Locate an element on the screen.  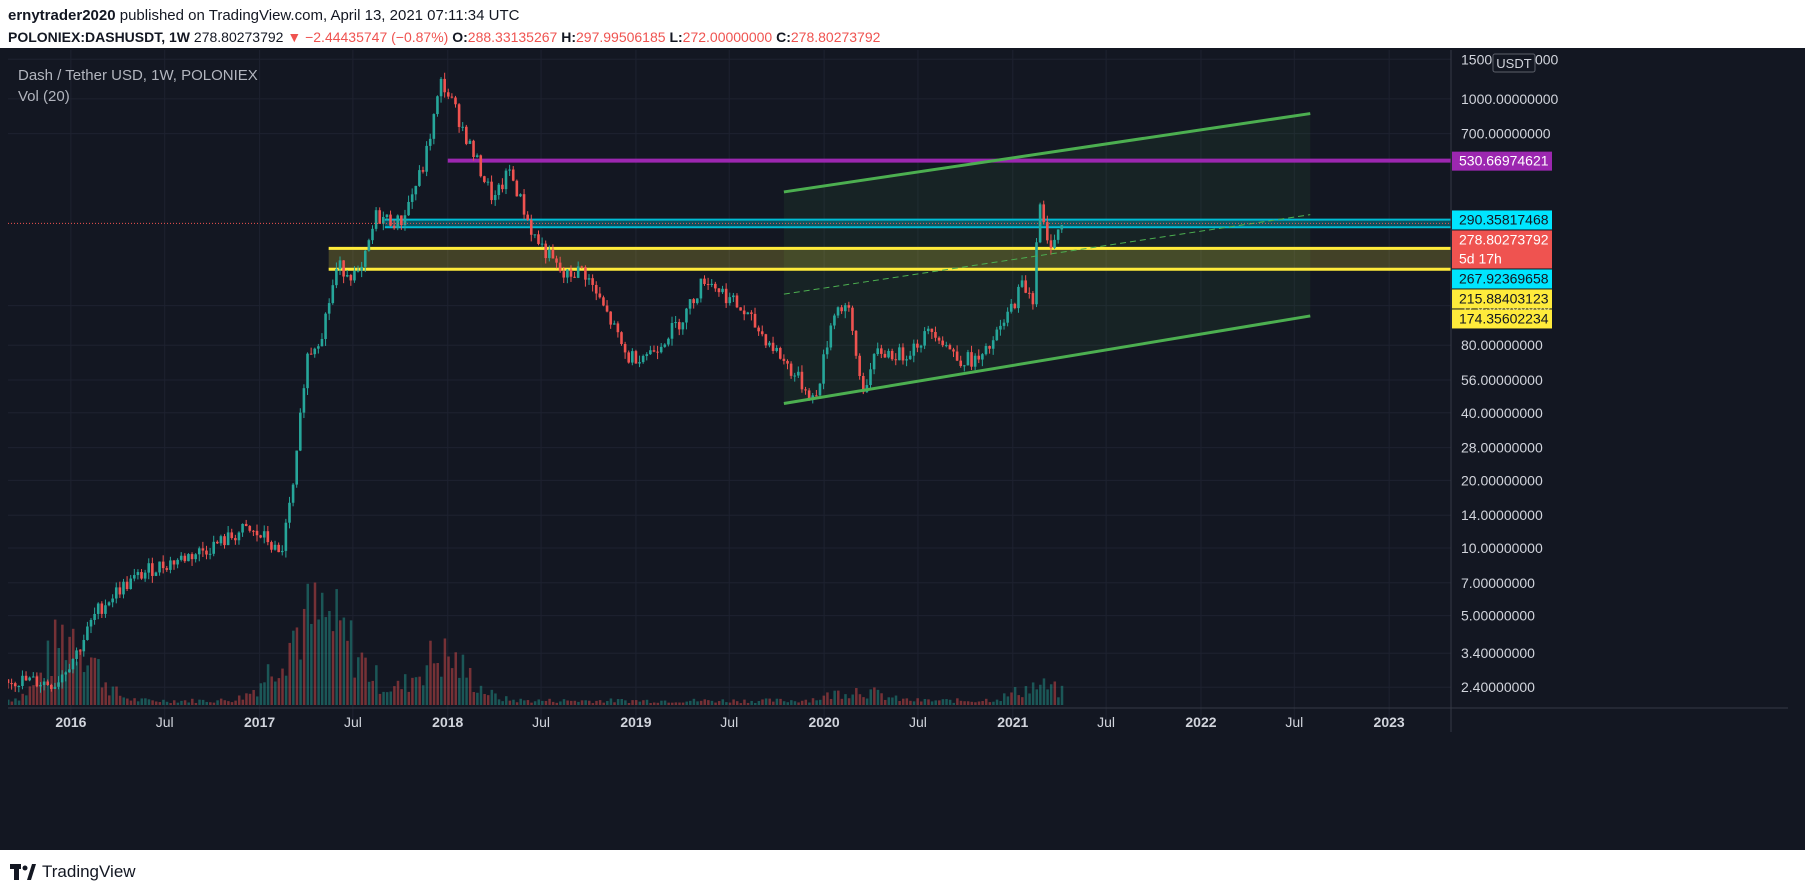
y-tick-label: 3.40000000 is located at coordinates (1498, 653).